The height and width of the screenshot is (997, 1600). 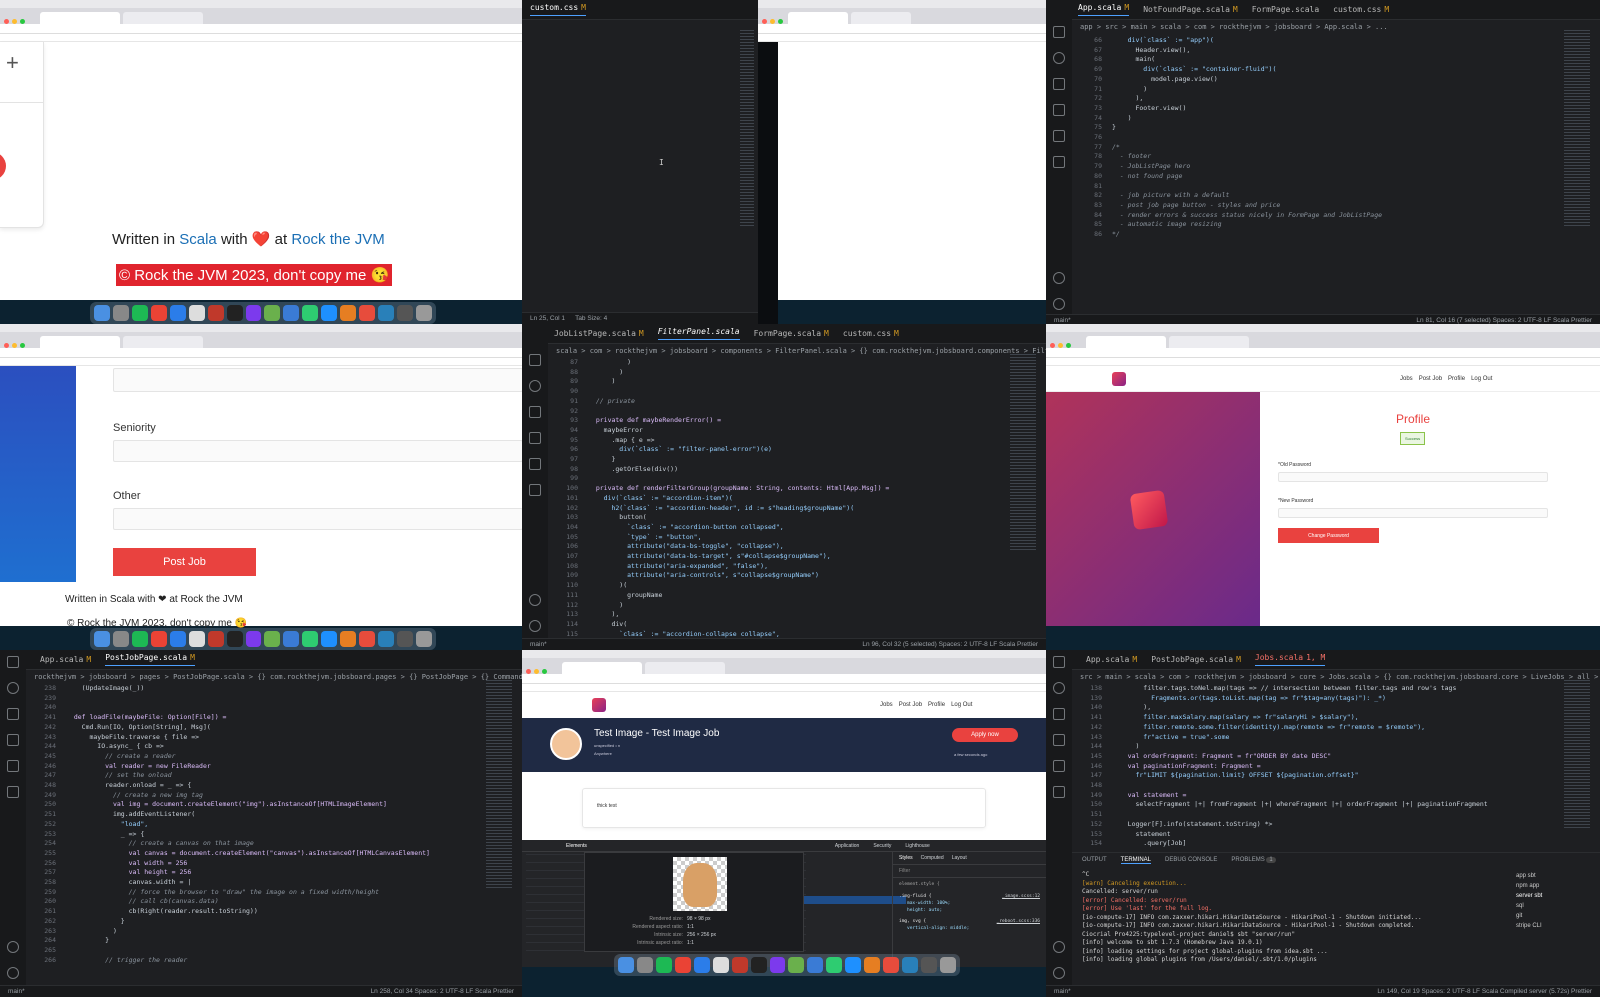 What do you see at coordinates (256, 864) in the screenshot?
I see `code-line: 256 val width = 256` at bounding box center [256, 864].